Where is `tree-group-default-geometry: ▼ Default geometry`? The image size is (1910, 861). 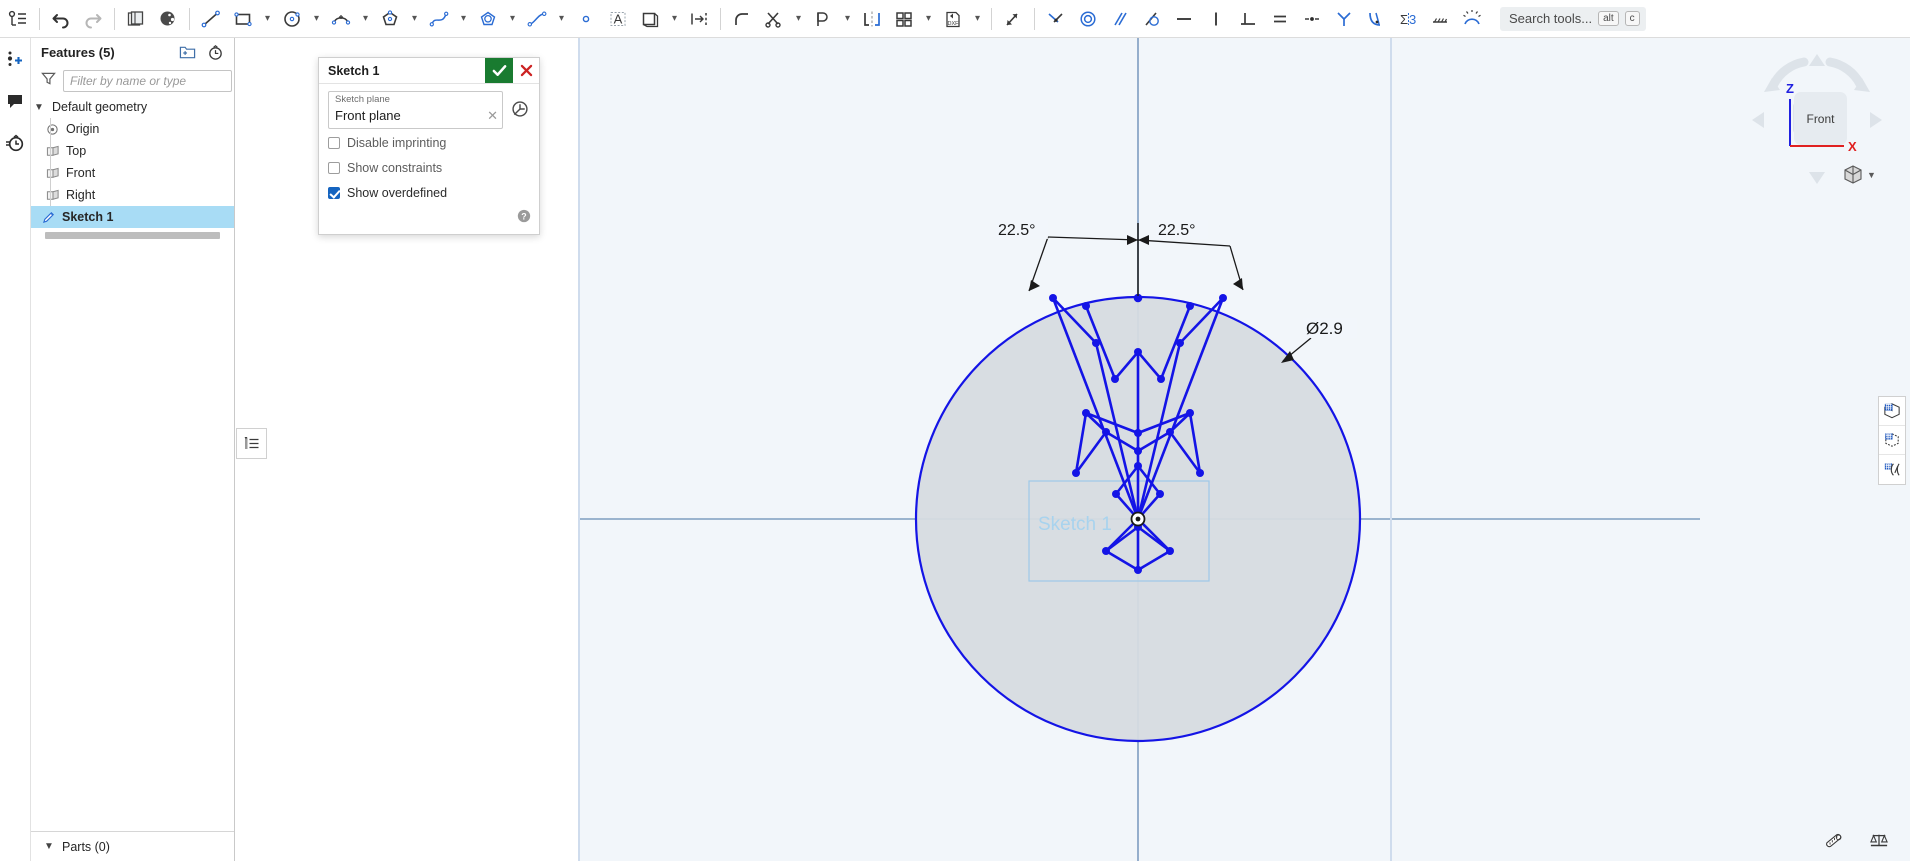
tree-group-default-geometry: ▼ Default geometry is located at coordinates (132, 107).